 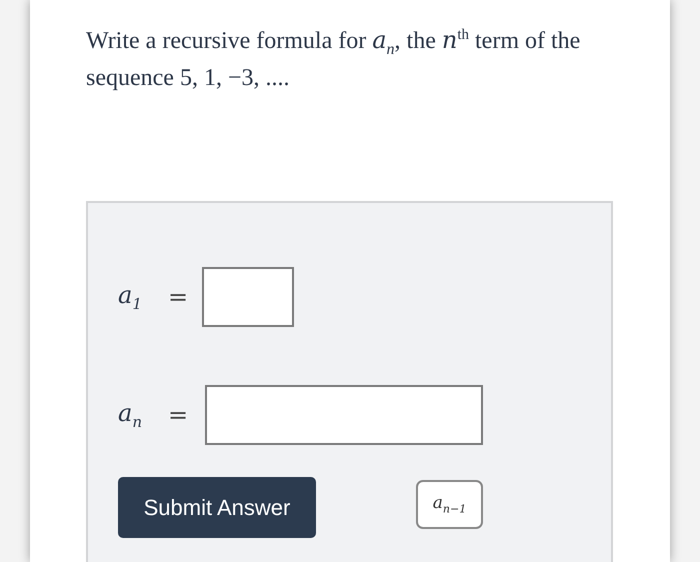 I want to click on insert-term-button: a$_{n−1}$, so click(x=449, y=504).